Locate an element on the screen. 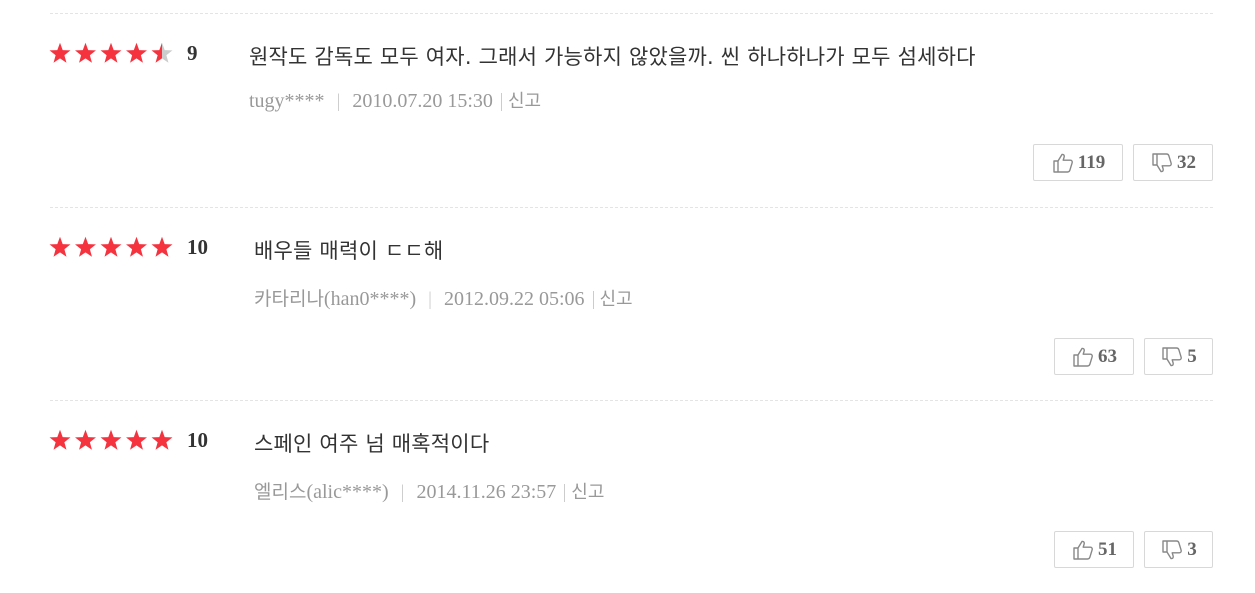  author-id: tugy**** is located at coordinates (287, 101).